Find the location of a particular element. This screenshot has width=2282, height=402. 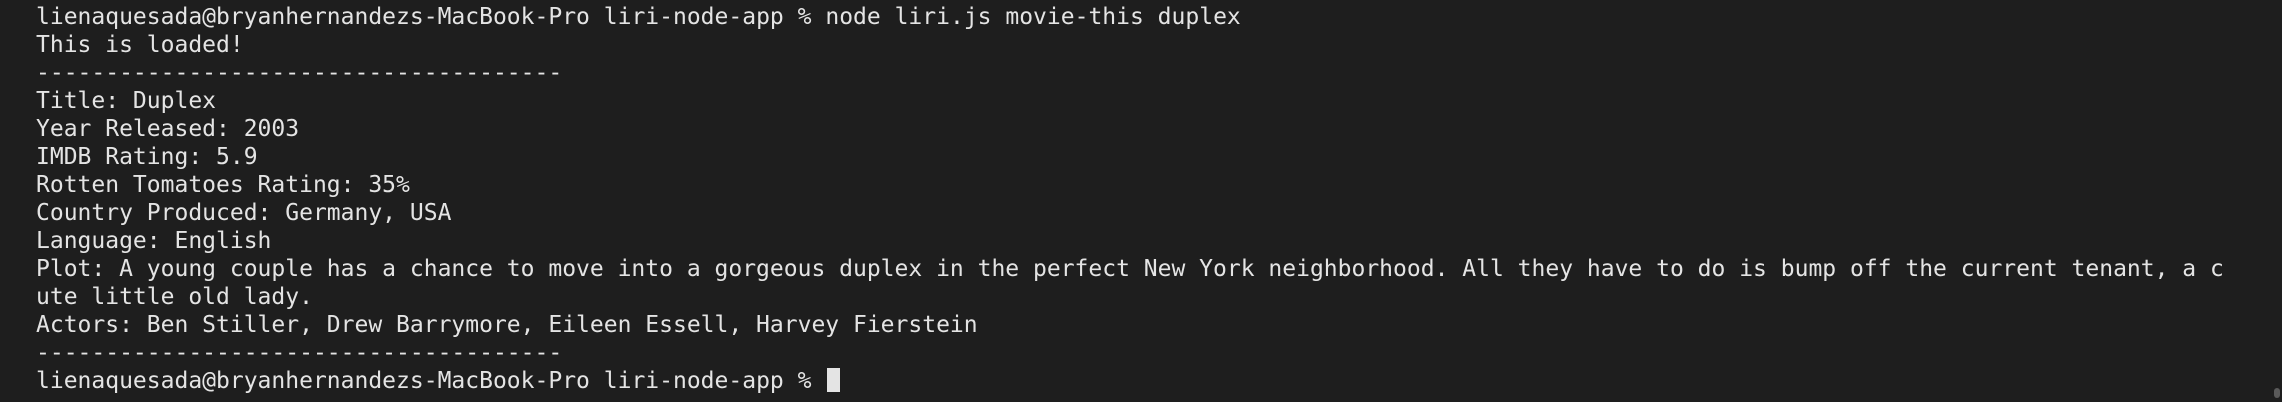

scrollbar-thumb is located at coordinates (2277, 393).